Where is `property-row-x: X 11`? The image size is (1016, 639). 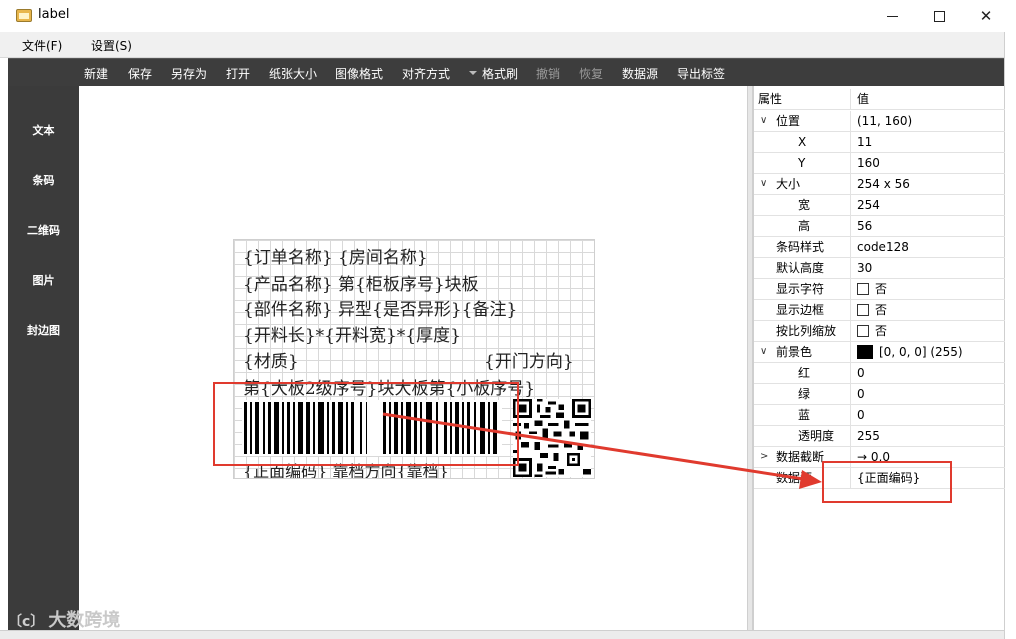
property-row-x: X 11 is located at coordinates (879, 142).